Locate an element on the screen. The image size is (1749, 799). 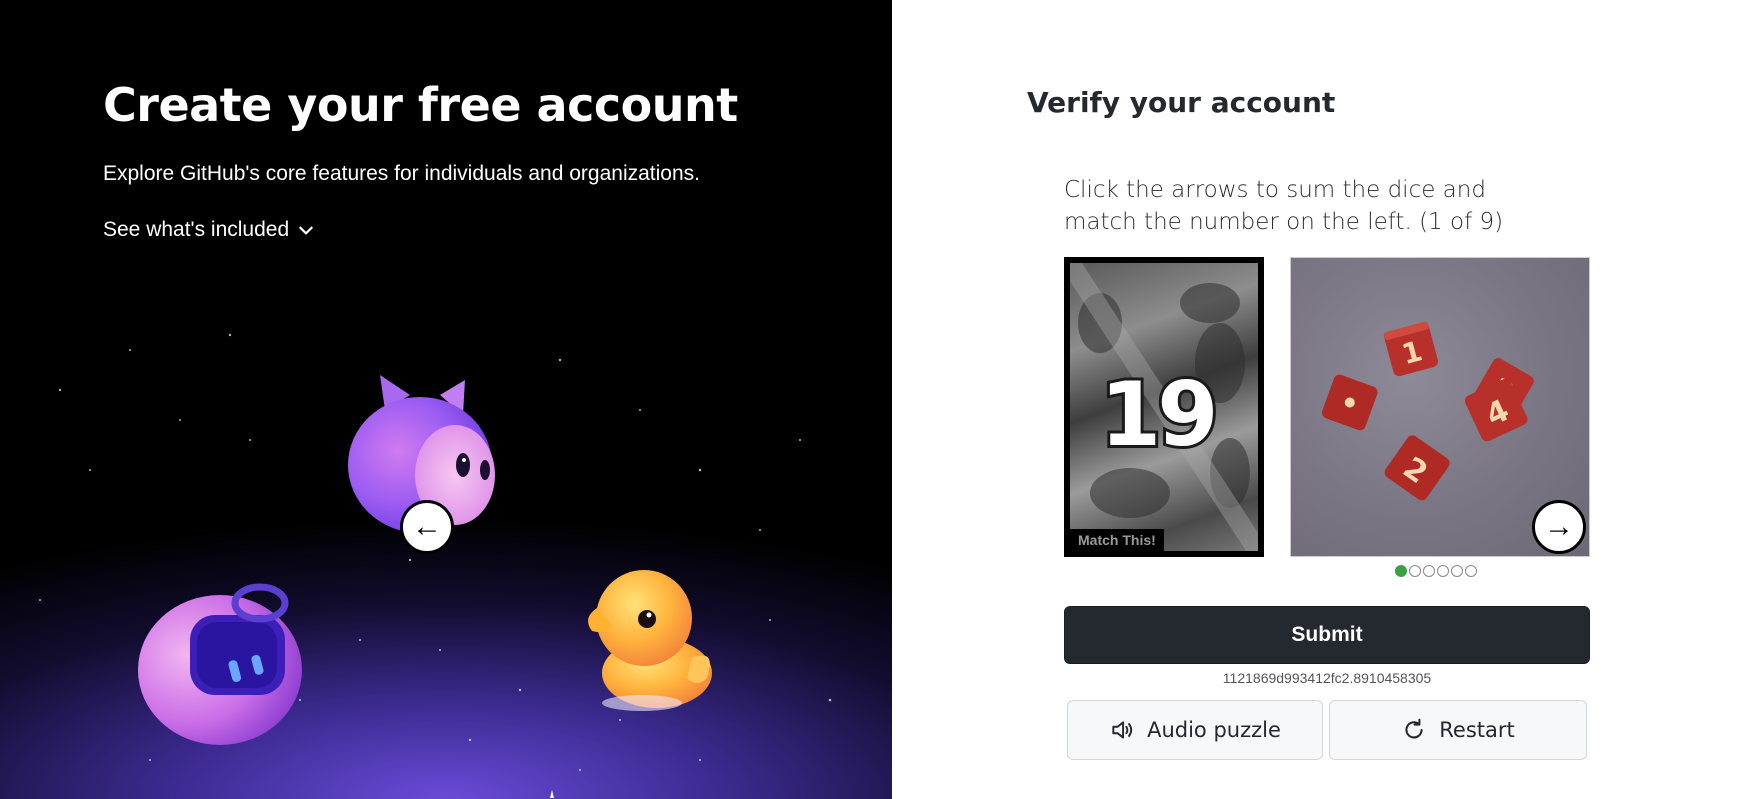
speaker-icon is located at coordinates (1122, 730).